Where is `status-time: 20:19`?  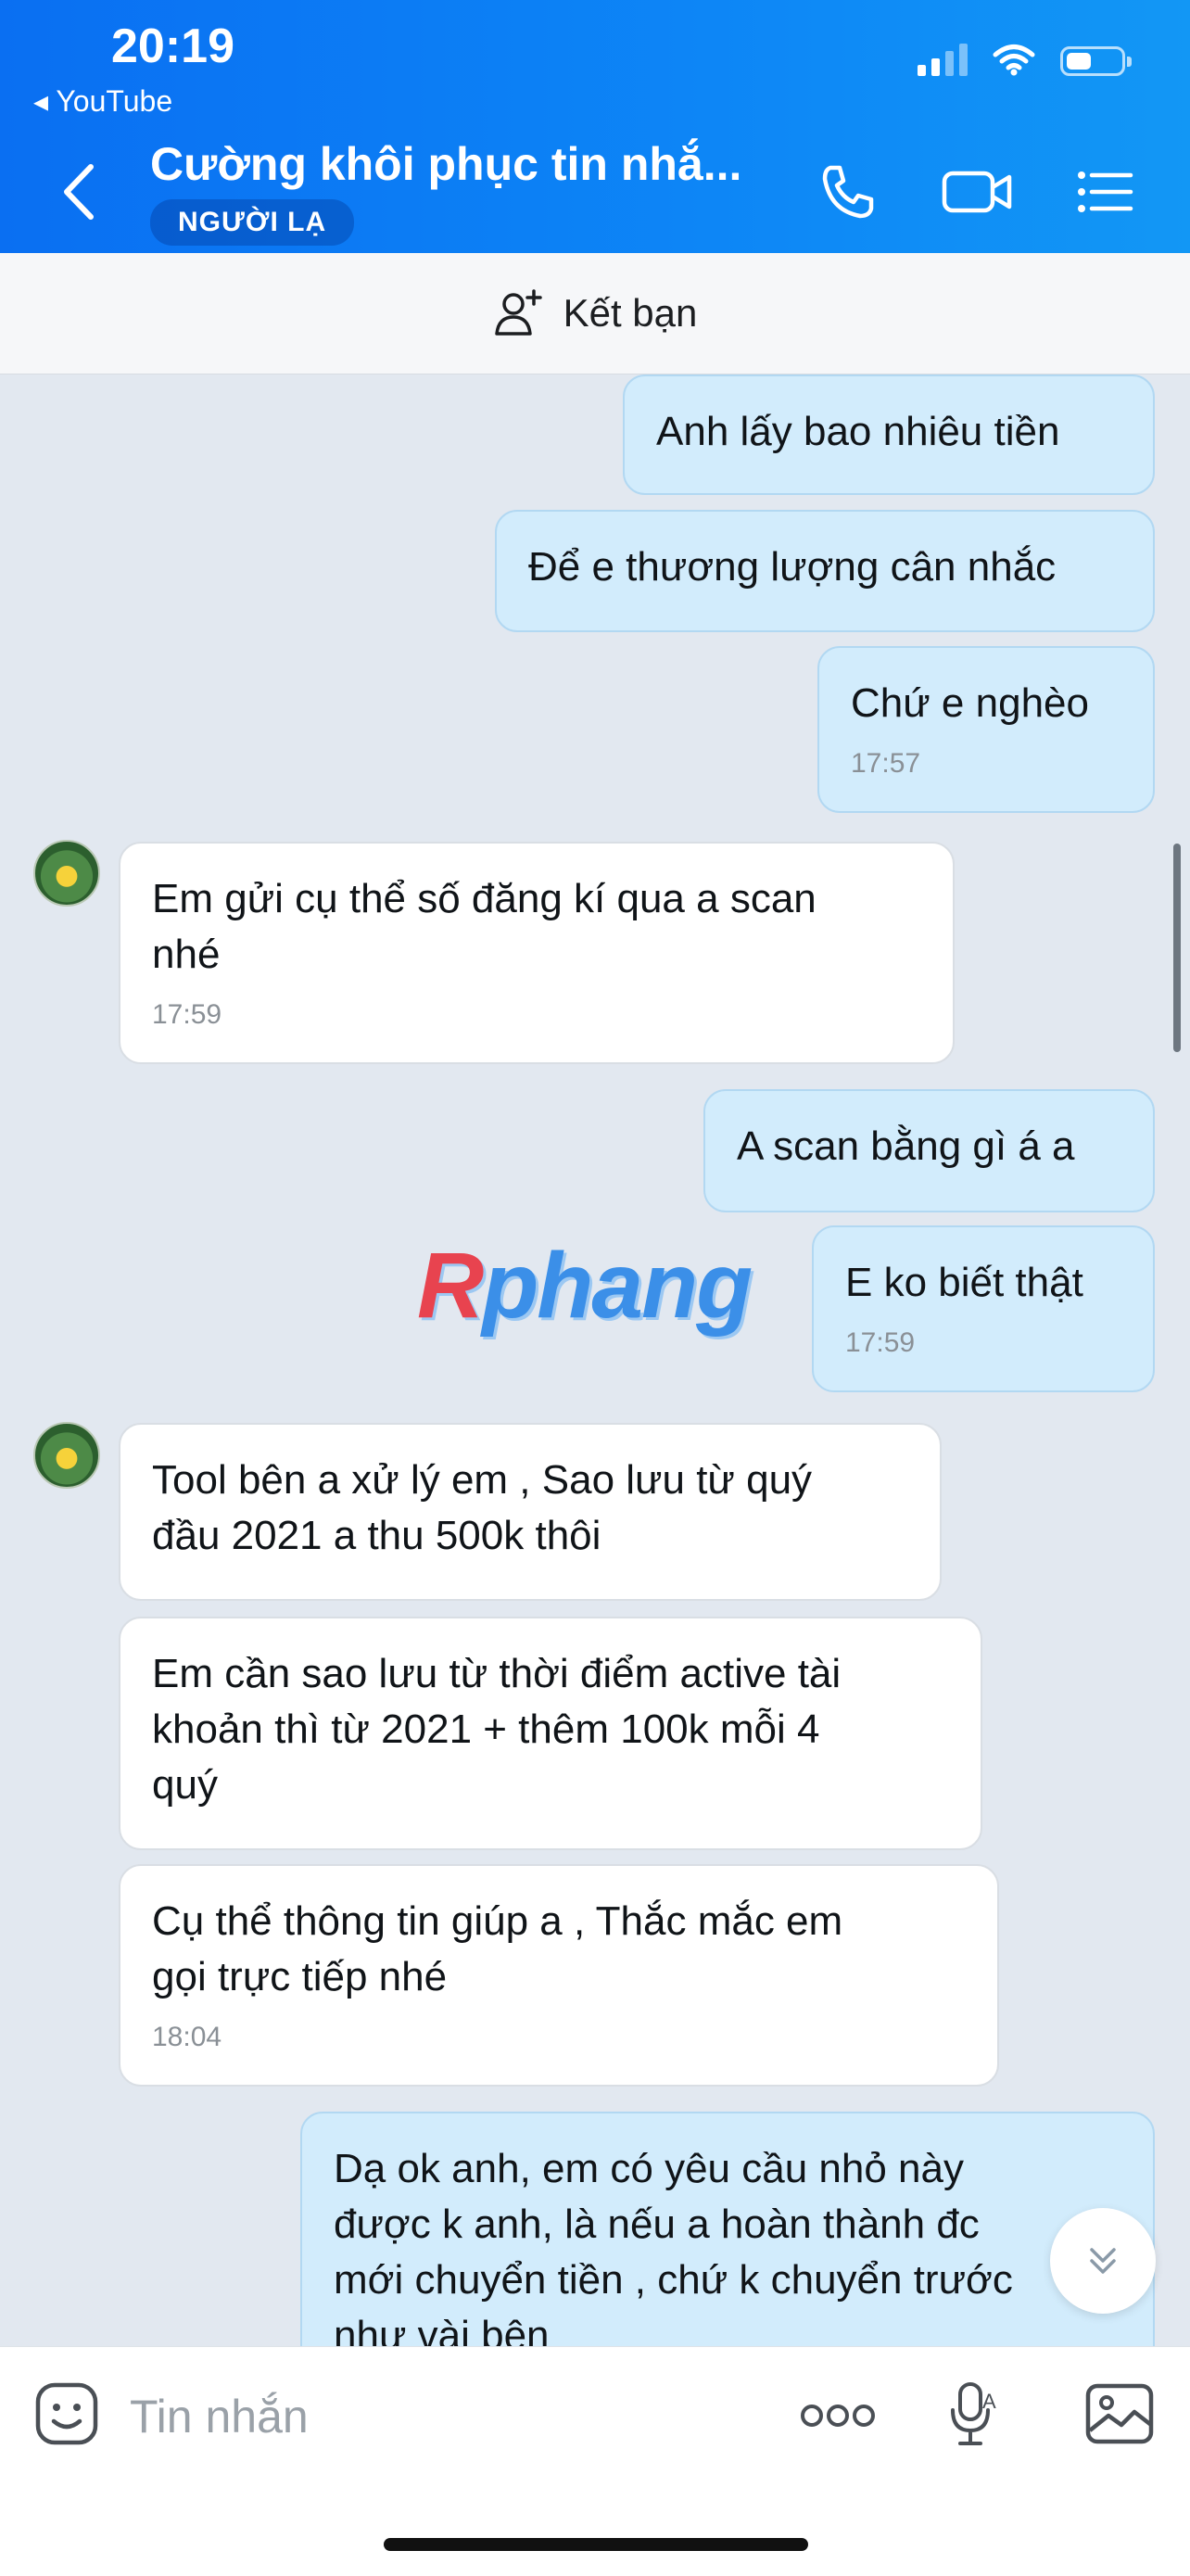
status-time: 20:19 is located at coordinates (172, 46).